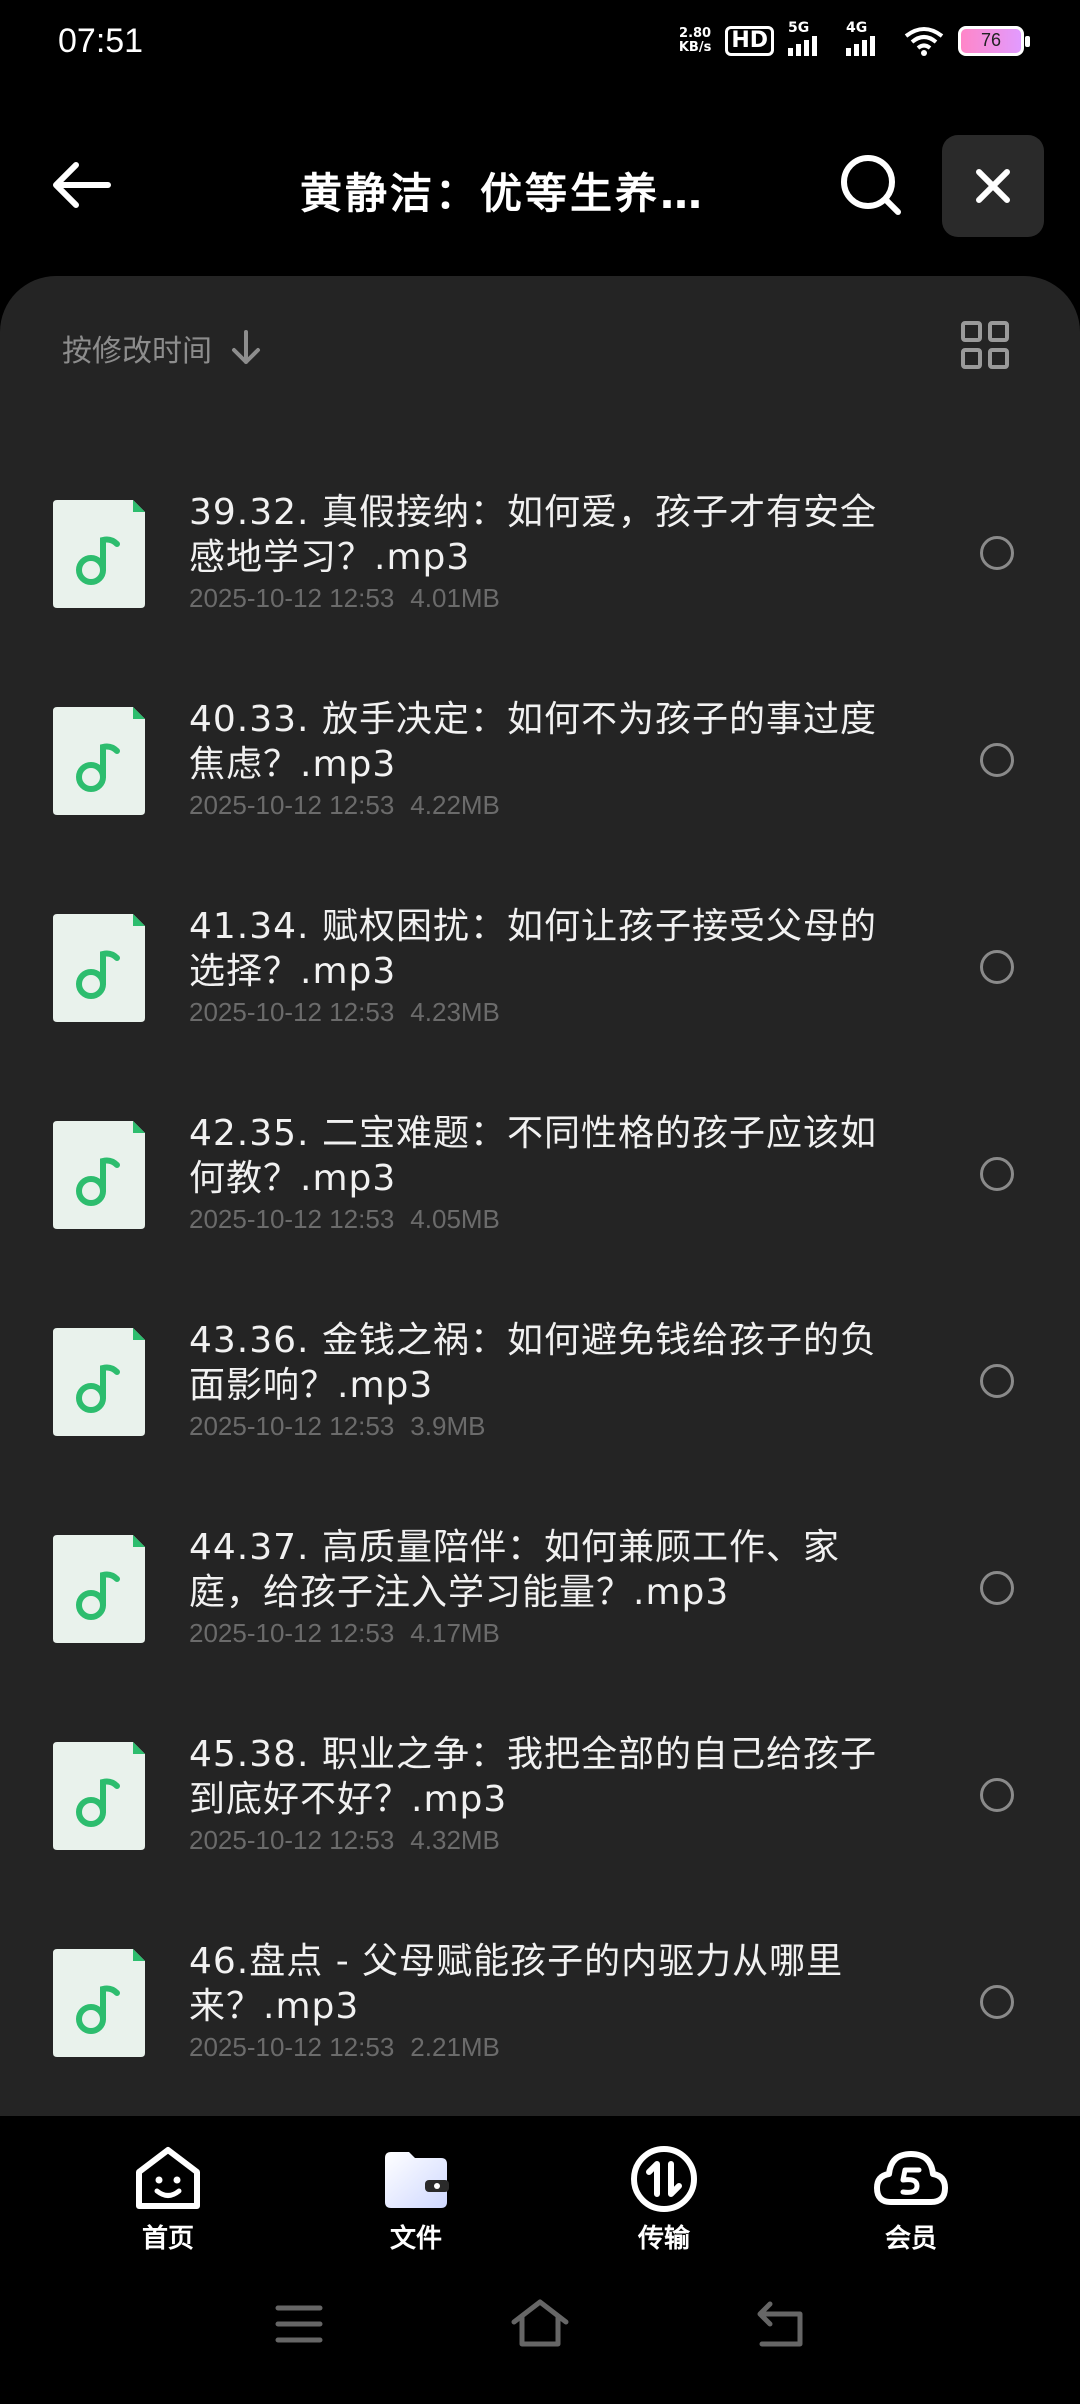  Describe the element at coordinates (911, 2178) in the screenshot. I see `vip-cloud-icon` at that location.